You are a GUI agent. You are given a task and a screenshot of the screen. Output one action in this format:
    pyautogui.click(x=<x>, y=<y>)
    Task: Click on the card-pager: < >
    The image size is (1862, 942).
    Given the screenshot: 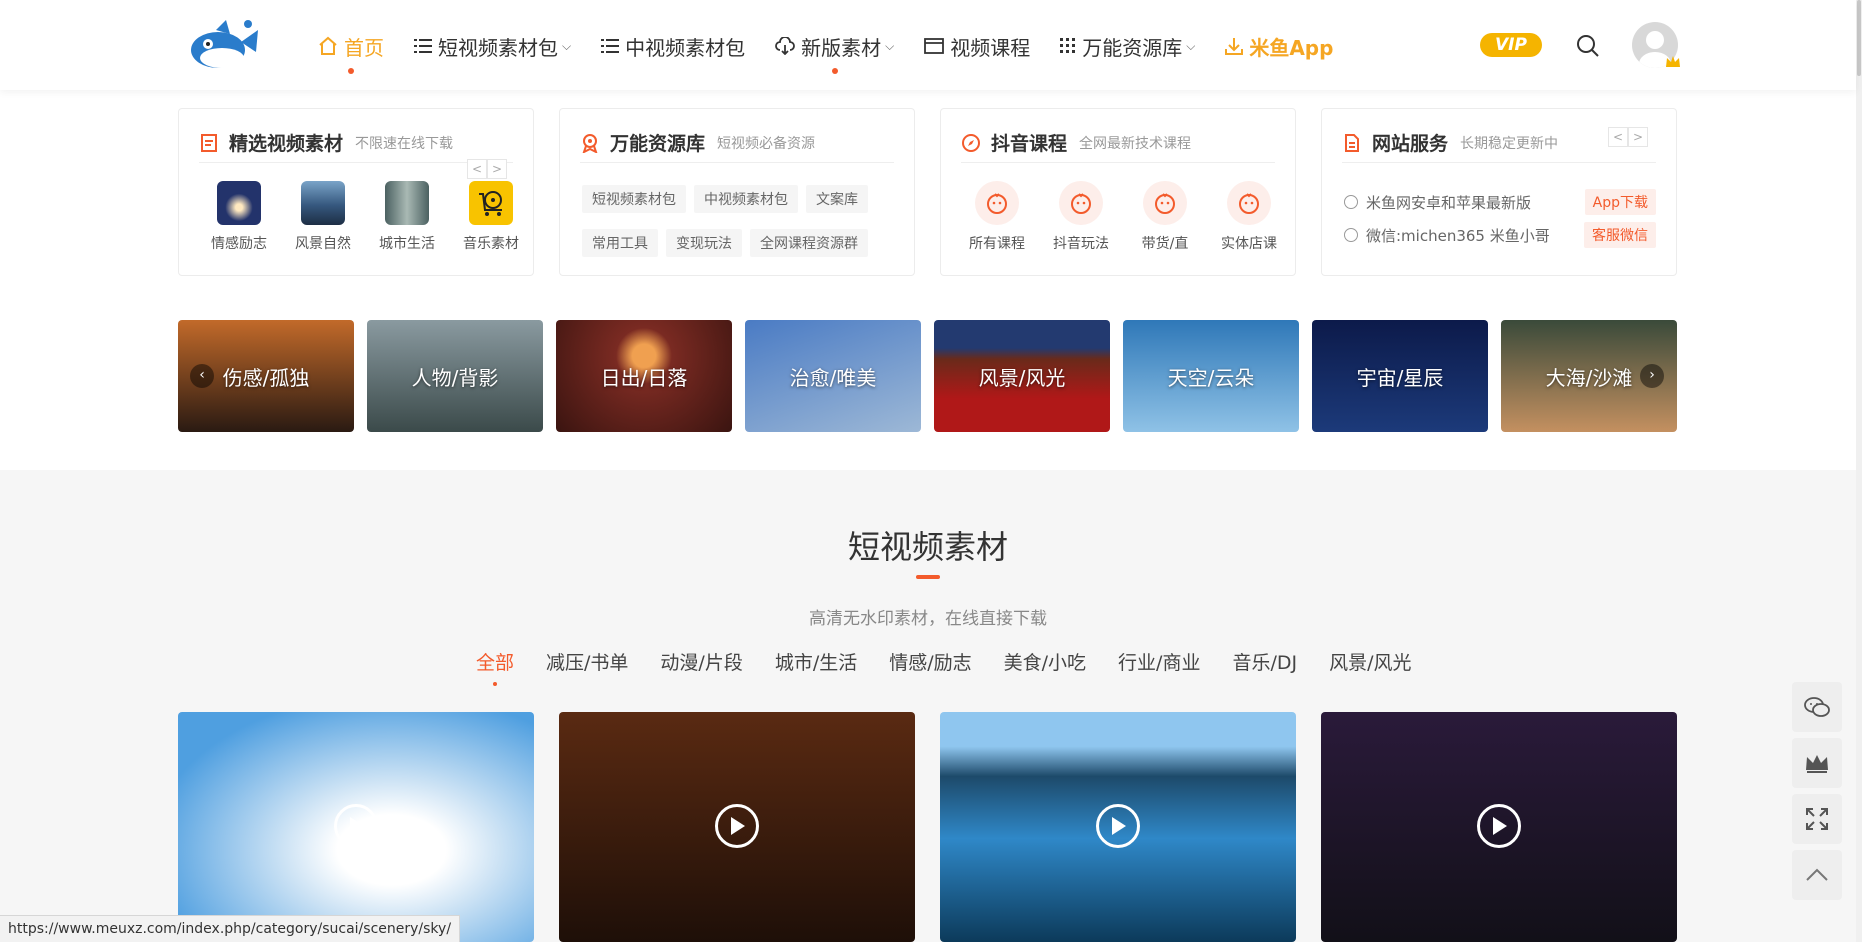 What is the action you would take?
    pyautogui.click(x=487, y=169)
    